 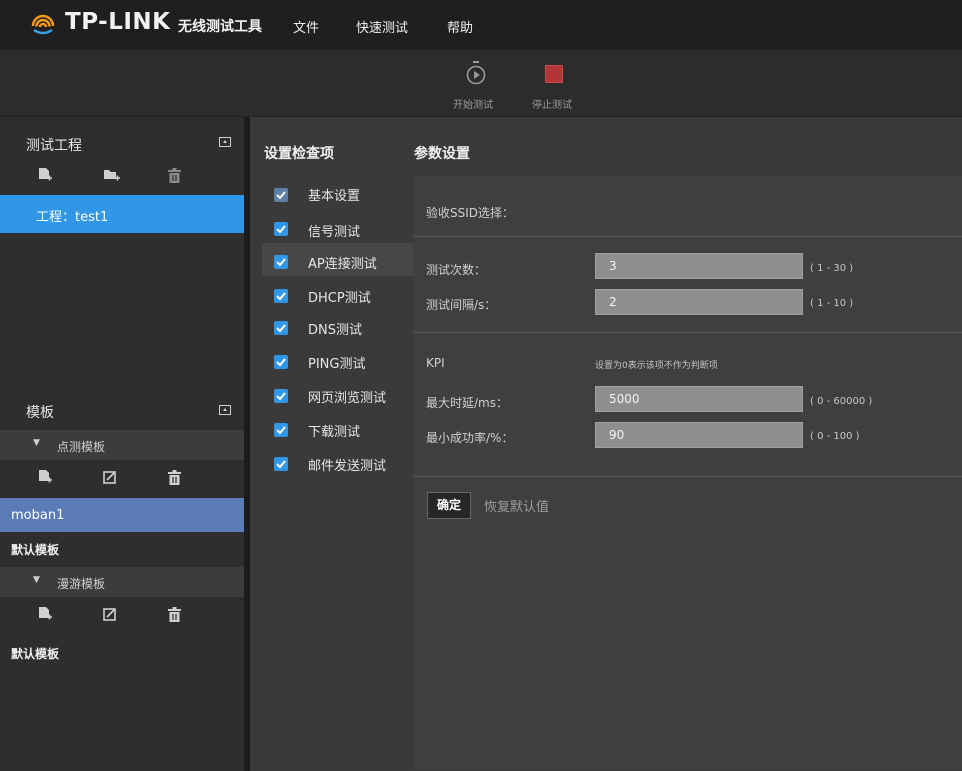 I want to click on project-item-test1: 工程：test1, so click(x=122, y=214).